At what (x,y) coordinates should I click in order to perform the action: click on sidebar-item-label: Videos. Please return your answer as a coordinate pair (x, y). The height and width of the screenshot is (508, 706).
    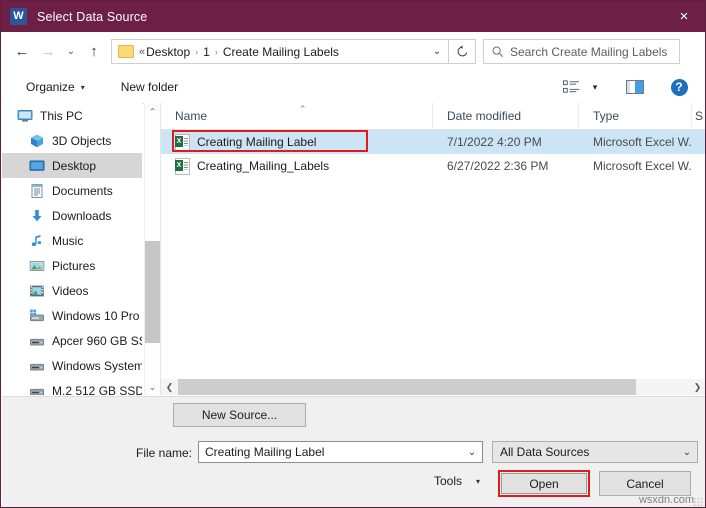
    Looking at the image, I should click on (70, 290).